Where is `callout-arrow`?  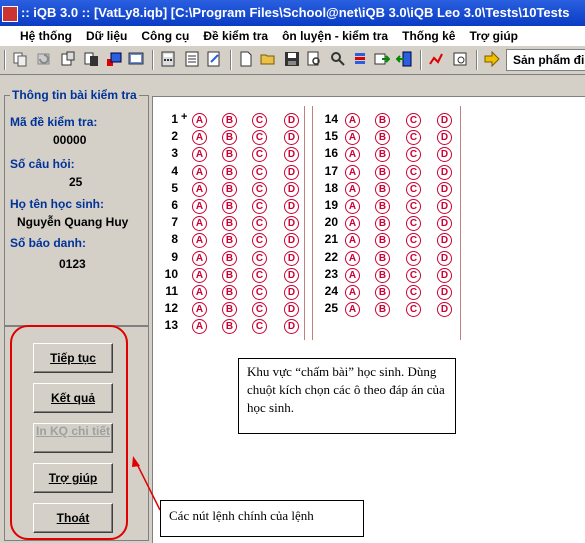 callout-arrow is located at coordinates (146, 483).